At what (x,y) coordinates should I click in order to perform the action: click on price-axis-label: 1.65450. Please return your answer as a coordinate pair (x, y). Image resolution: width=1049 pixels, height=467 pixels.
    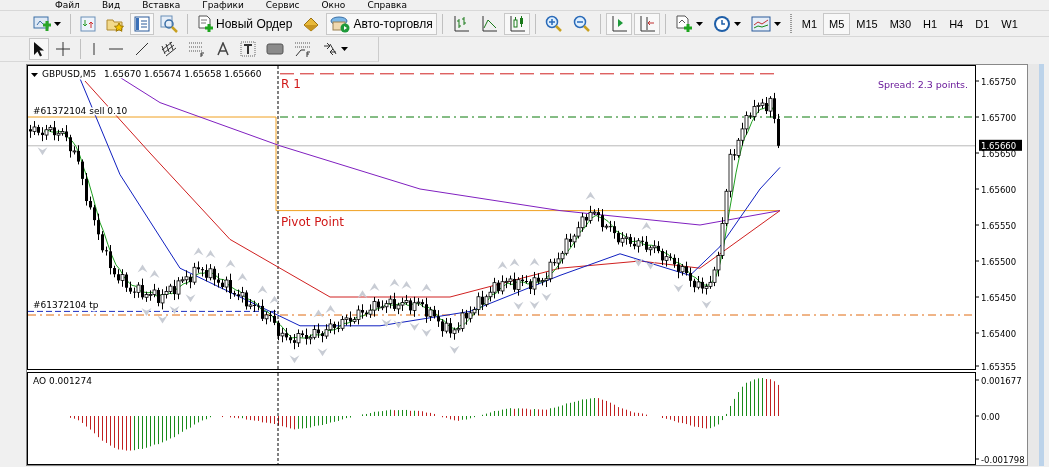
    Looking at the image, I should click on (999, 298).